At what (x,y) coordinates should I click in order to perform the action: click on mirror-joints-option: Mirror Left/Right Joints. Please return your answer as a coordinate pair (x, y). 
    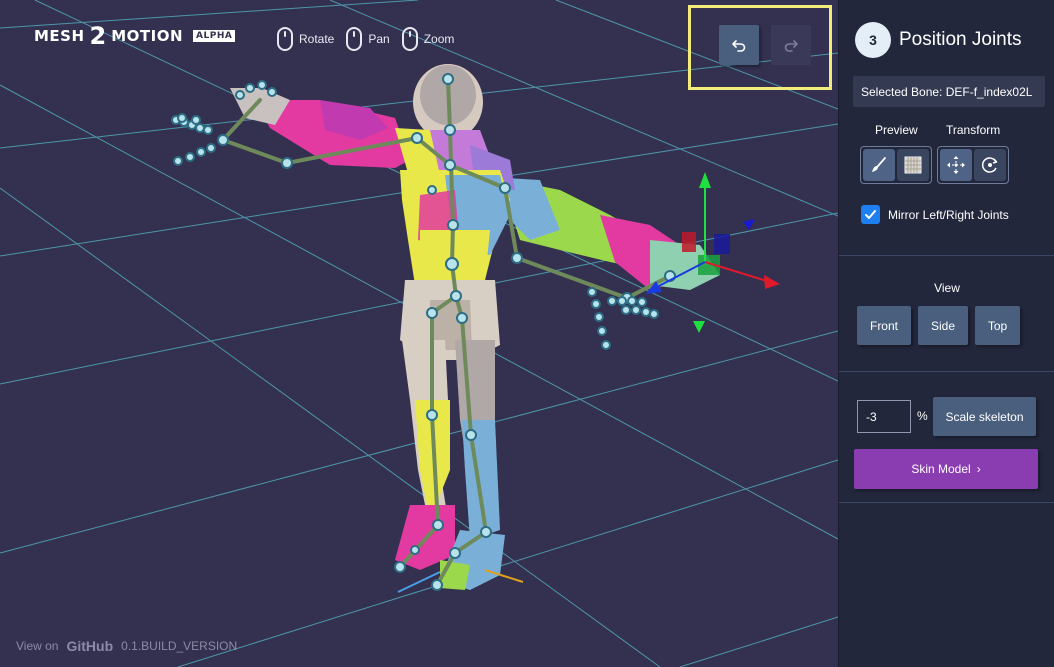
    Looking at the image, I should click on (935, 214).